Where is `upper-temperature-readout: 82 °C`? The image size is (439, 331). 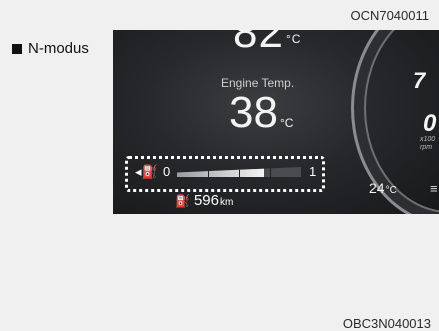 upper-temperature-readout: 82 °C is located at coordinates (267, 44).